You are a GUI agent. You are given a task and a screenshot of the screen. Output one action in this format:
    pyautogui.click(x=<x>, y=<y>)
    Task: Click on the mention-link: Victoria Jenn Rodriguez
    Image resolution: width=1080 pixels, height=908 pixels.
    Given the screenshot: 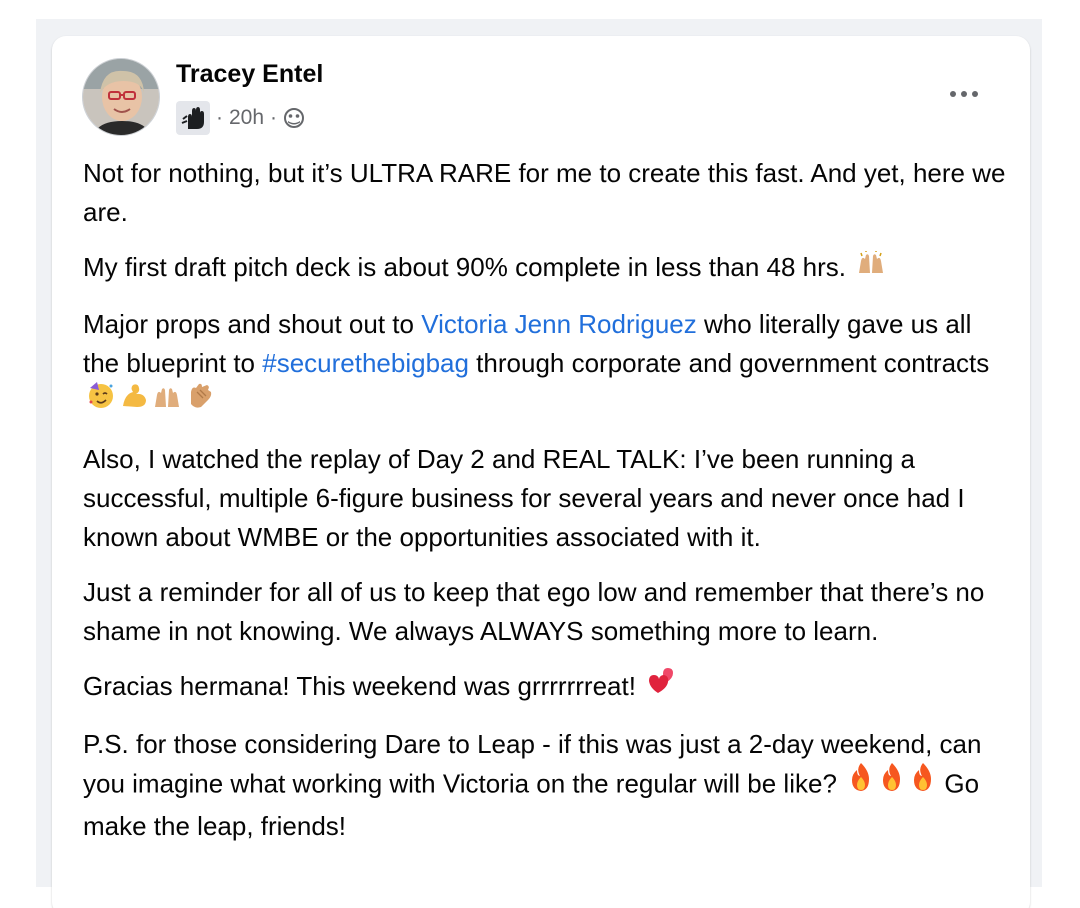 What is the action you would take?
    pyautogui.click(x=559, y=324)
    